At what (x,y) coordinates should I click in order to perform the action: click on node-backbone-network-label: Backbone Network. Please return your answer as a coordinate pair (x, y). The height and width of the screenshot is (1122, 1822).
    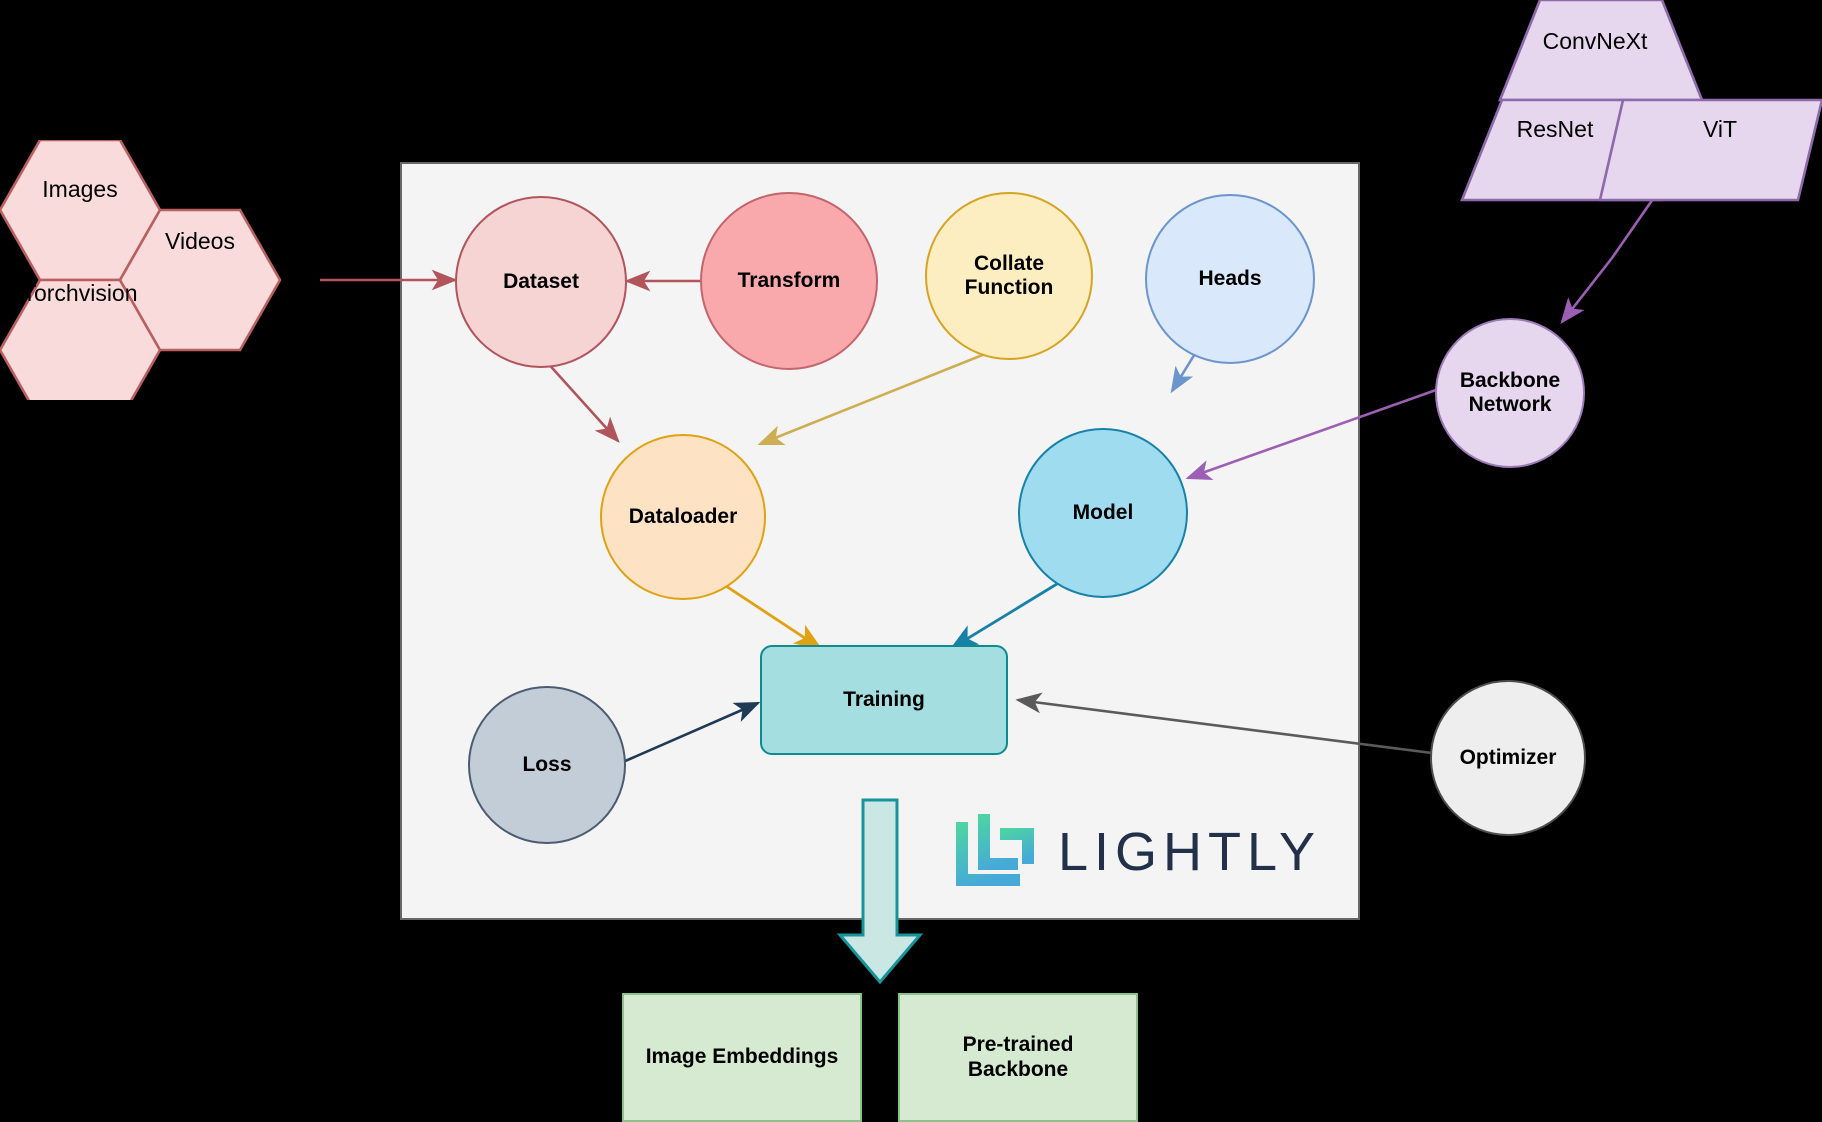
    Looking at the image, I should click on (1510, 393).